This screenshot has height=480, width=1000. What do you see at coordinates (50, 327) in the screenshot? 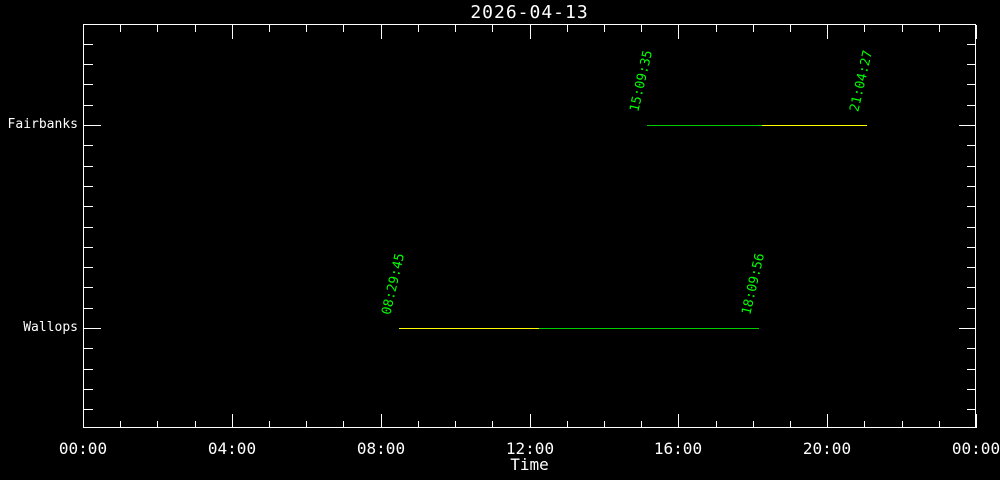
I see `y-axis-station-label: Wallops` at bounding box center [50, 327].